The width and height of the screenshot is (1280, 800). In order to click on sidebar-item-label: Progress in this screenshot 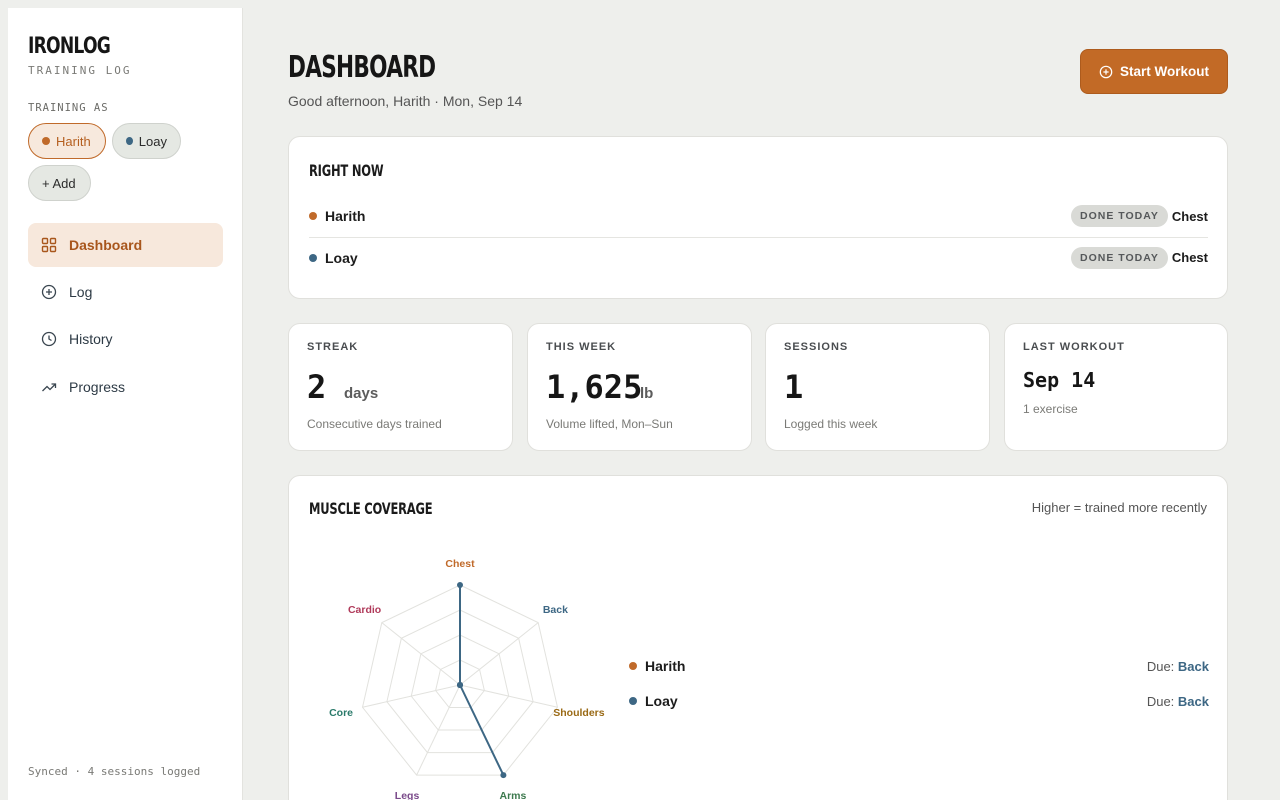, I will do `click(97, 387)`.